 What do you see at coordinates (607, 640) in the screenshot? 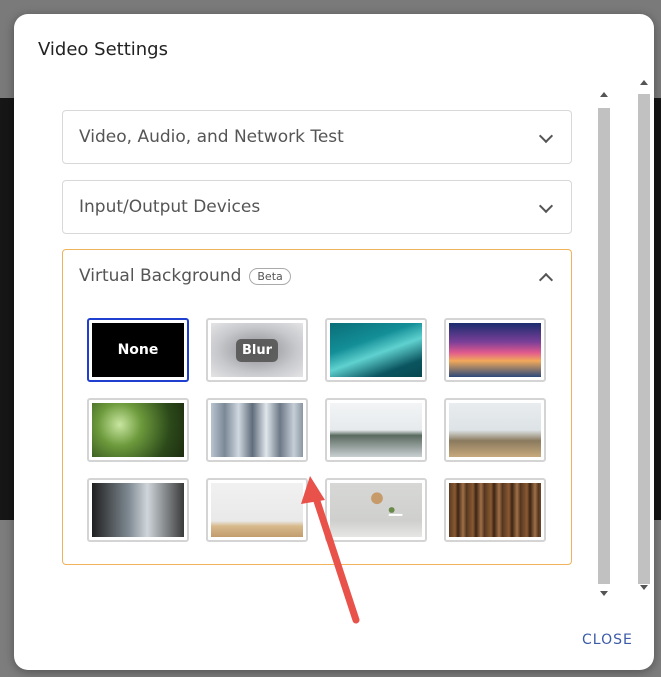
I see `close-button: CLOSE` at bounding box center [607, 640].